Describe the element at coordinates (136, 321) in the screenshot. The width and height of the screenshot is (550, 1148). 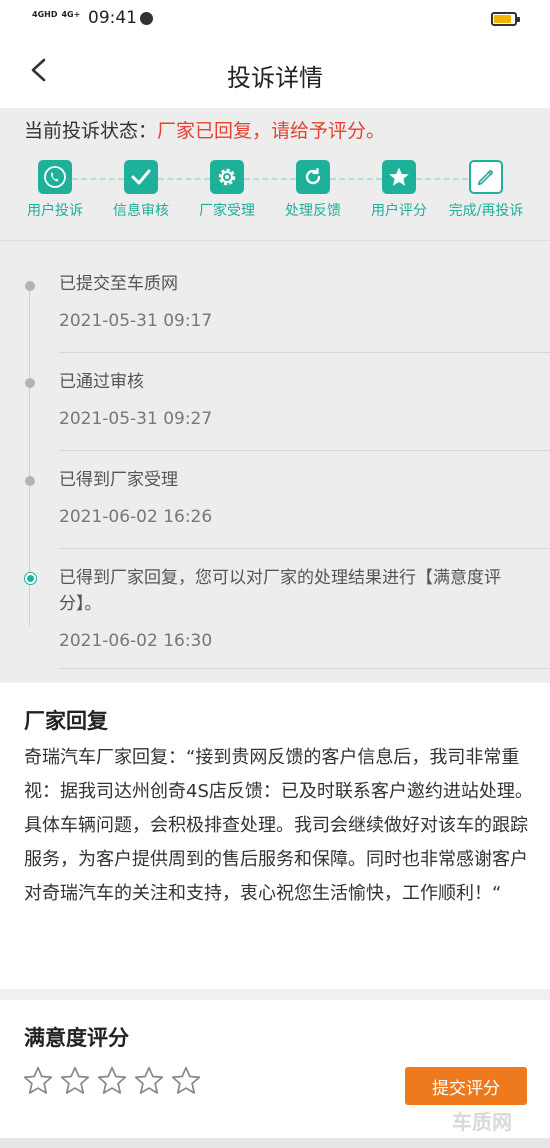
I see `timeline-time: 2021-05-31 09:17` at that location.